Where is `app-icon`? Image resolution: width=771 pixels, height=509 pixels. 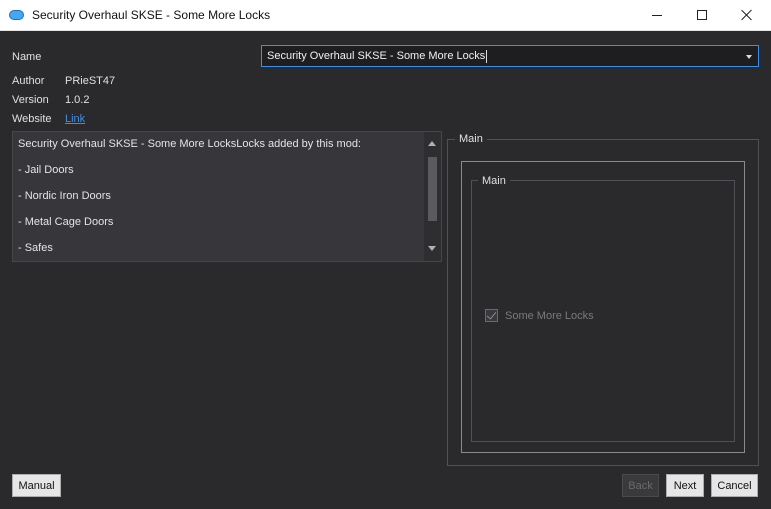 app-icon is located at coordinates (16, 15).